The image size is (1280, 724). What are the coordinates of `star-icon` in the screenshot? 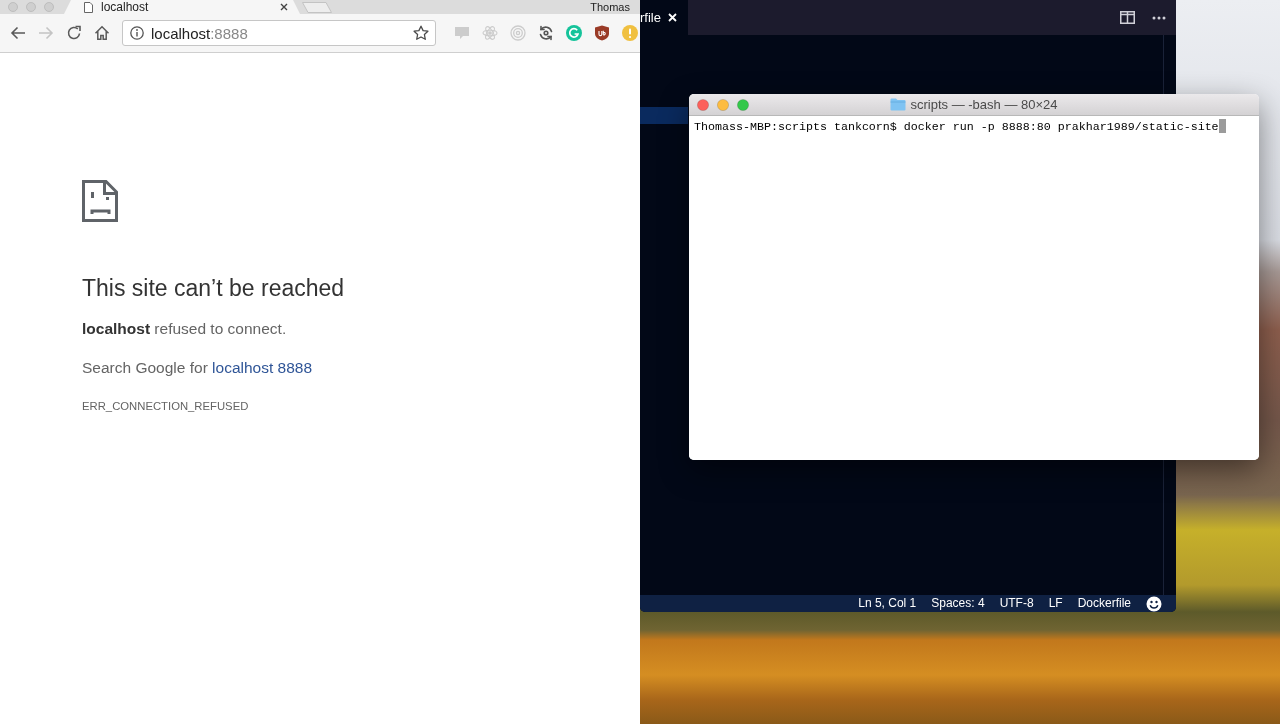 It's located at (421, 33).